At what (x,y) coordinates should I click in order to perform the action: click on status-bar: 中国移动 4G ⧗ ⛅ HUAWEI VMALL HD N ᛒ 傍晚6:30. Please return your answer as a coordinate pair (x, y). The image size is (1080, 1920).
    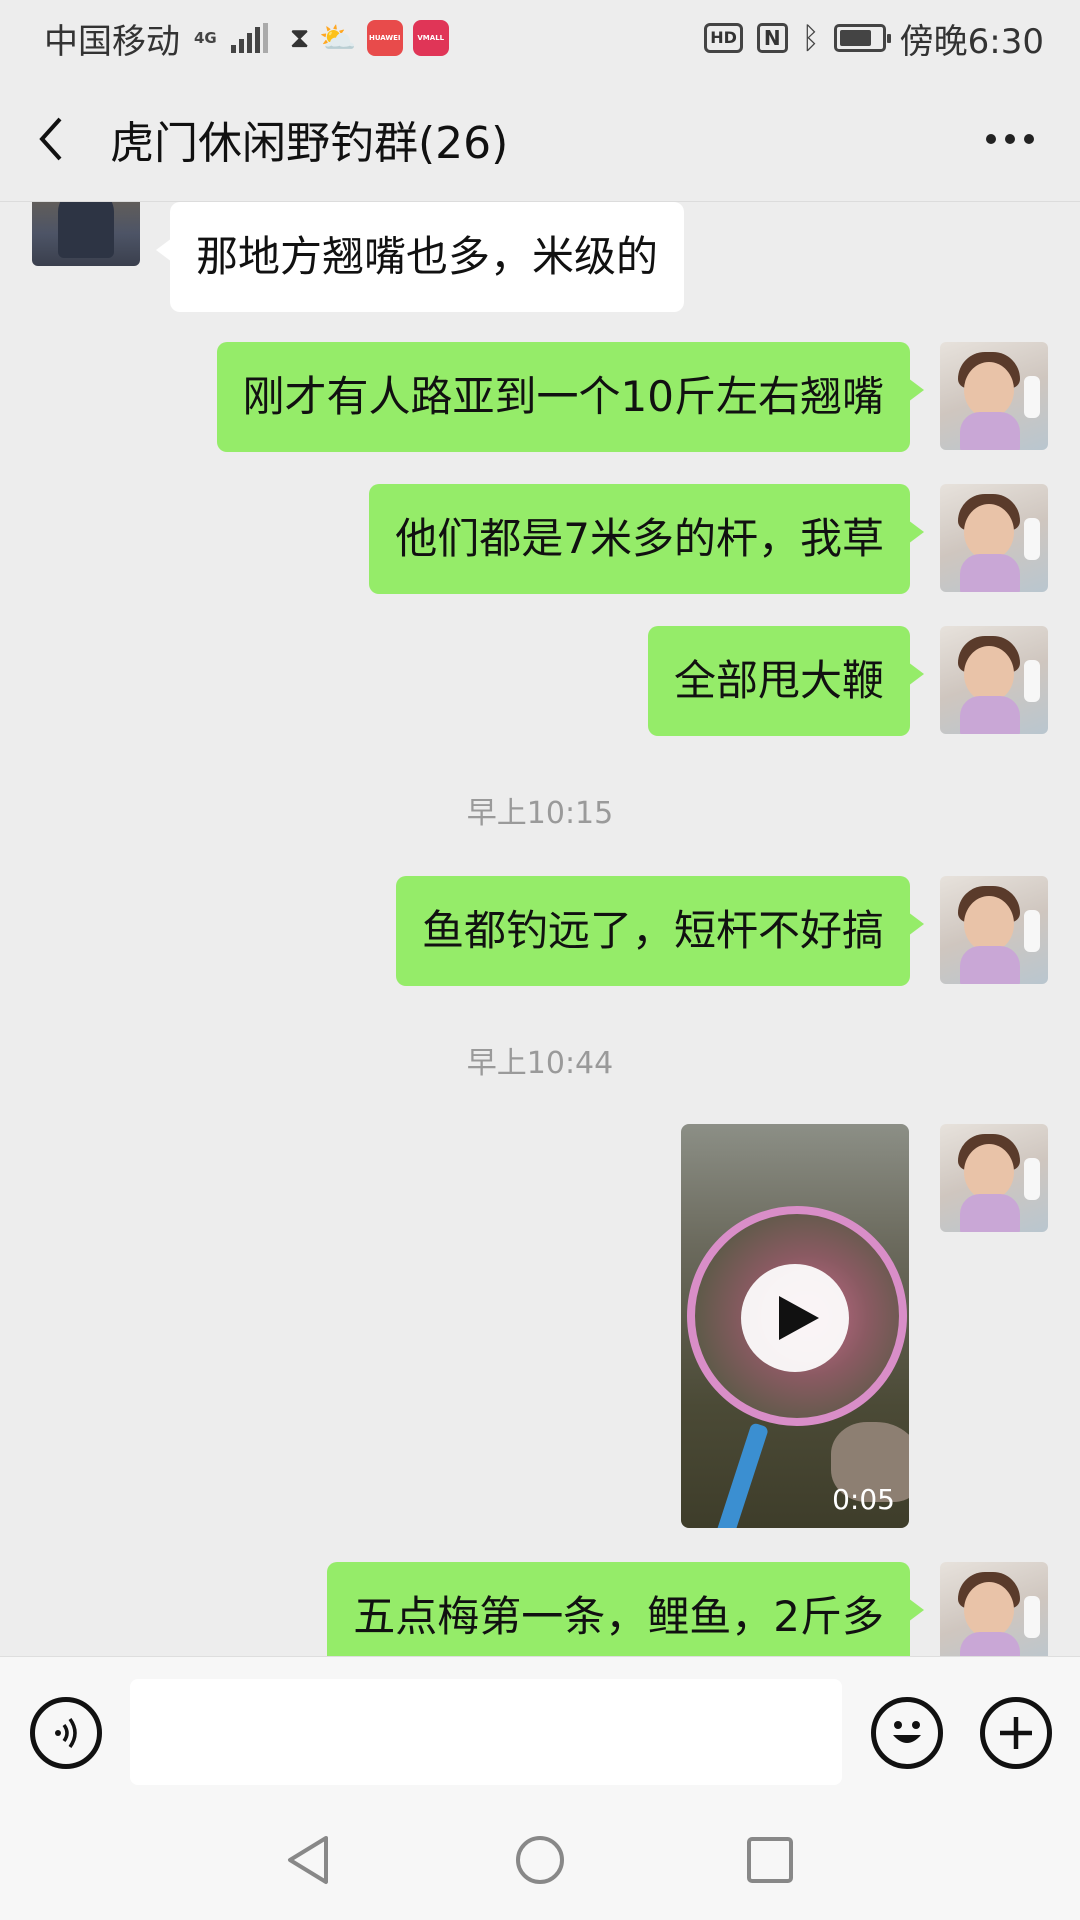
    Looking at the image, I should click on (540, 38).